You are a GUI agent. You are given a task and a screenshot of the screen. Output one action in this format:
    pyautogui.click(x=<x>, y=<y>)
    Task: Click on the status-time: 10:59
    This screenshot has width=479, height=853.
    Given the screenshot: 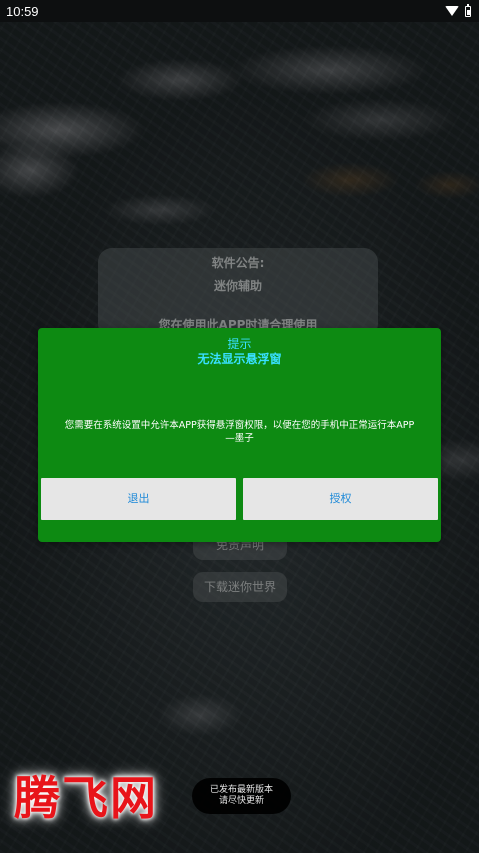 What is the action you would take?
    pyautogui.click(x=22, y=11)
    